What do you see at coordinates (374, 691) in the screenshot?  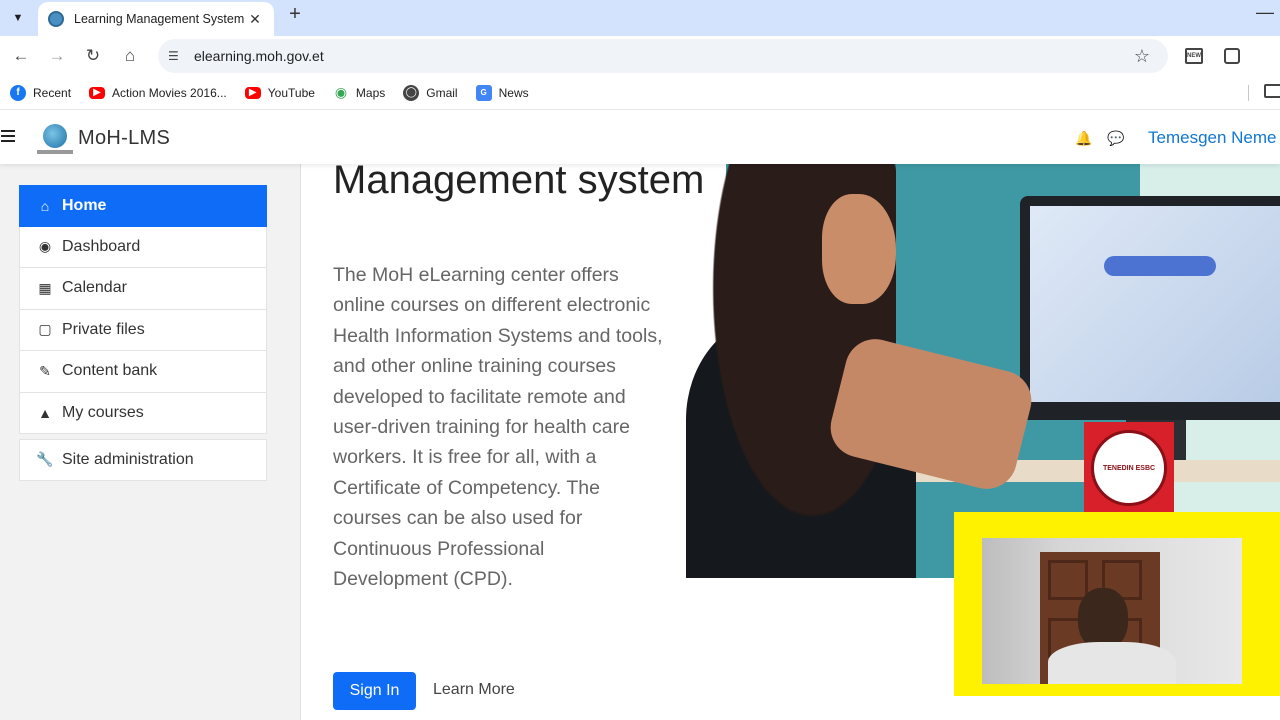 I see `sign-in-button: Sign In` at bounding box center [374, 691].